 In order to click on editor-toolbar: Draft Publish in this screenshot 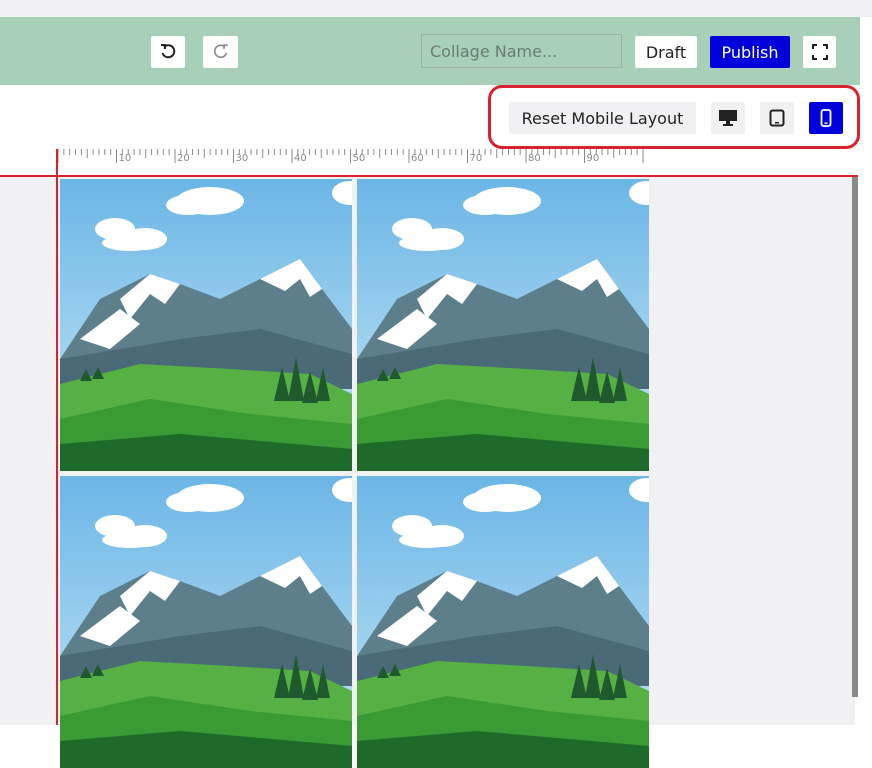, I will do `click(430, 51)`.